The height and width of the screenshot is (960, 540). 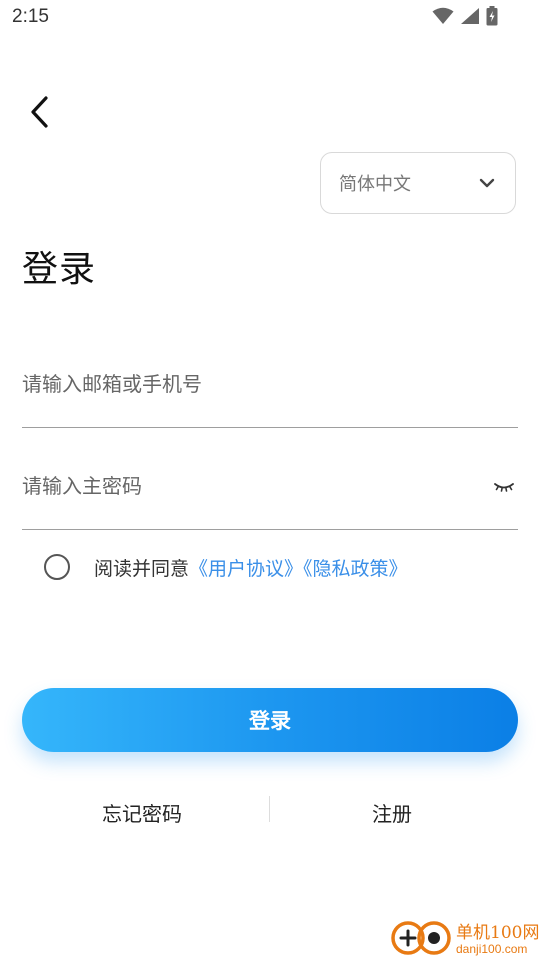 What do you see at coordinates (487, 183) in the screenshot?
I see `chevron-down-icon` at bounding box center [487, 183].